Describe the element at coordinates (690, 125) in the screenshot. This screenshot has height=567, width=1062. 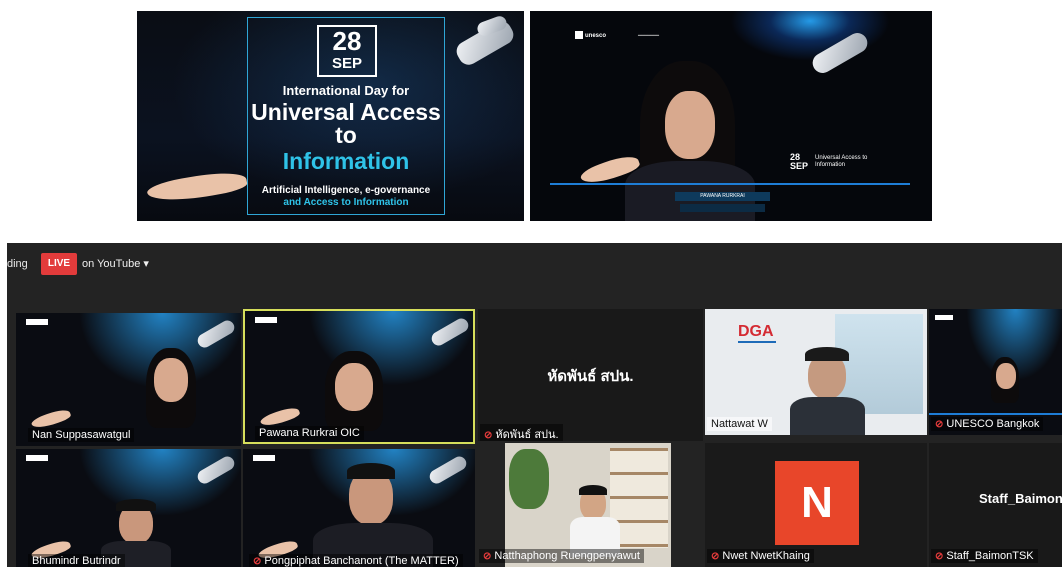
I see `speaker-face` at that location.